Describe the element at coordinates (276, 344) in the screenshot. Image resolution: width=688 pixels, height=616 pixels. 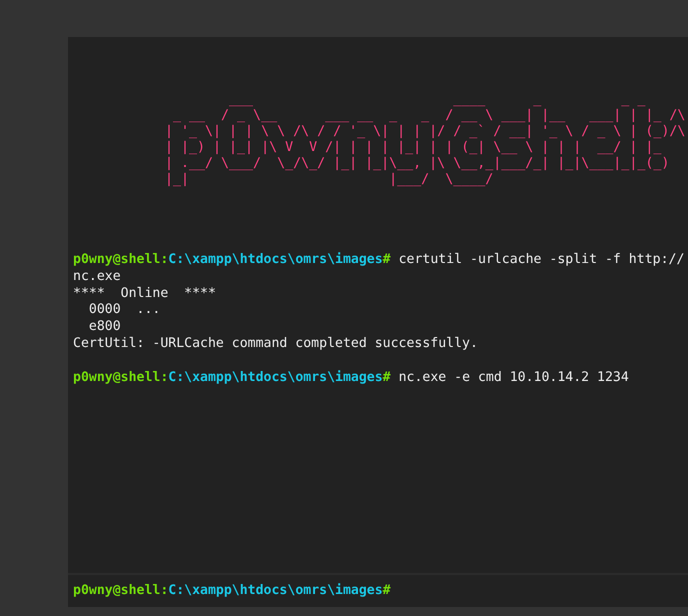
I see `output-line: CertUtil: -URLCache command completed successfully.` at that location.